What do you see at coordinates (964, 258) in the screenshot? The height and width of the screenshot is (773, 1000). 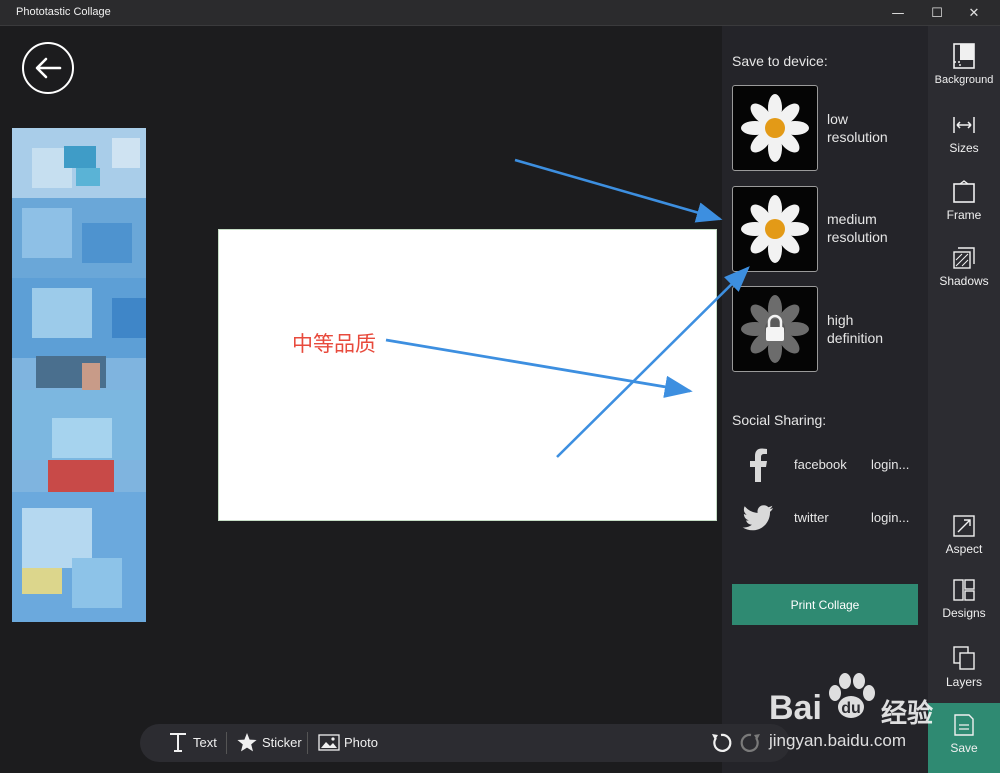 I see `shadow-icon` at bounding box center [964, 258].